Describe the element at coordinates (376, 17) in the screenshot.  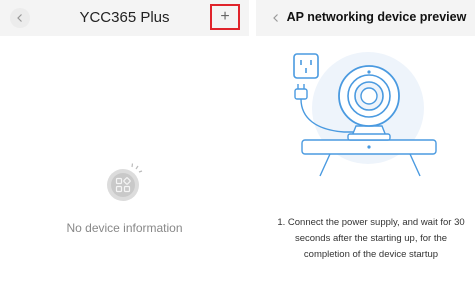
I see `page-title: AP networking device preview` at that location.